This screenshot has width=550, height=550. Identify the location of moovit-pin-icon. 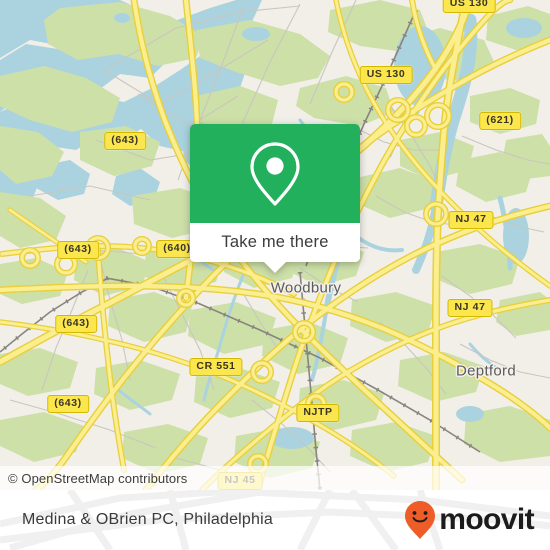
(420, 520).